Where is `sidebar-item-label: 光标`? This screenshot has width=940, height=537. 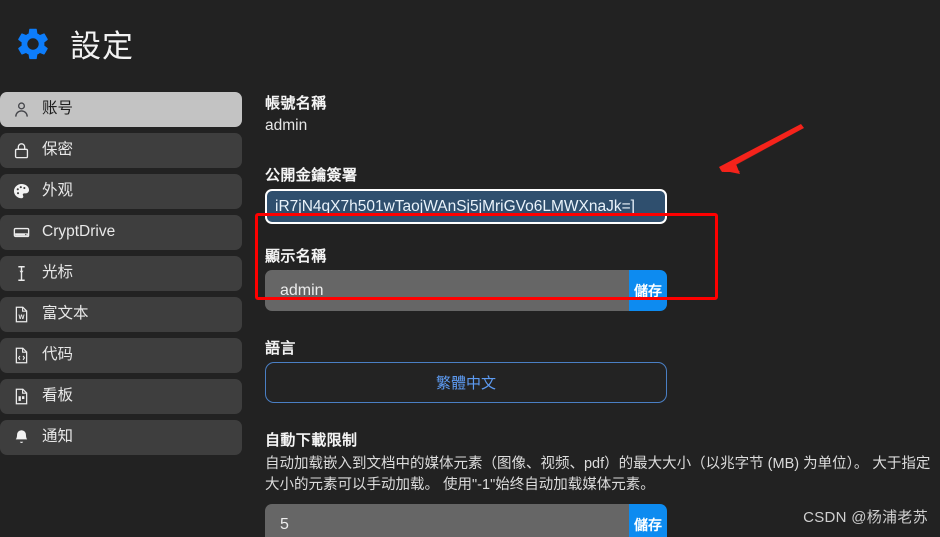 sidebar-item-label: 光标 is located at coordinates (58, 272).